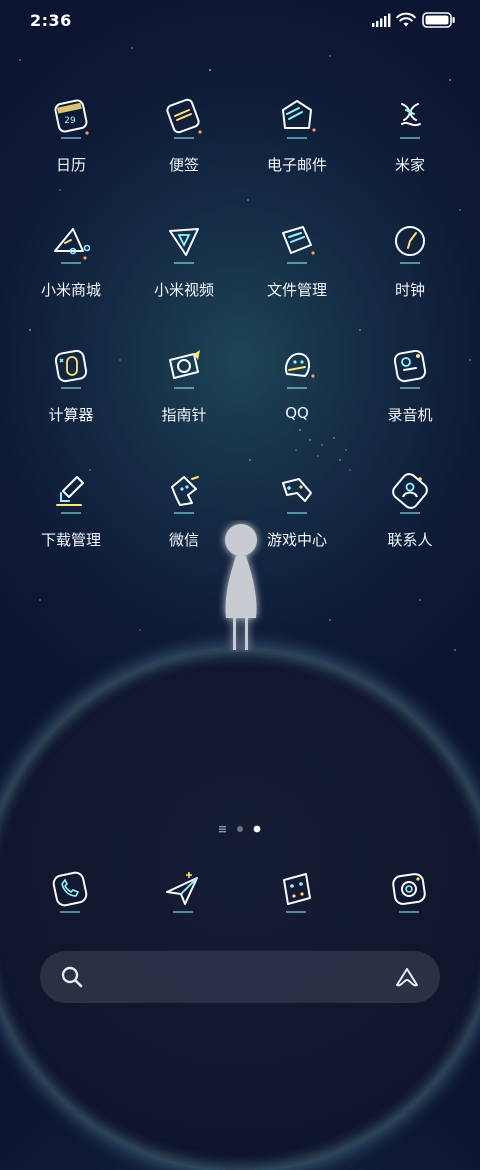  I want to click on app-notes: 便签, so click(184, 145).